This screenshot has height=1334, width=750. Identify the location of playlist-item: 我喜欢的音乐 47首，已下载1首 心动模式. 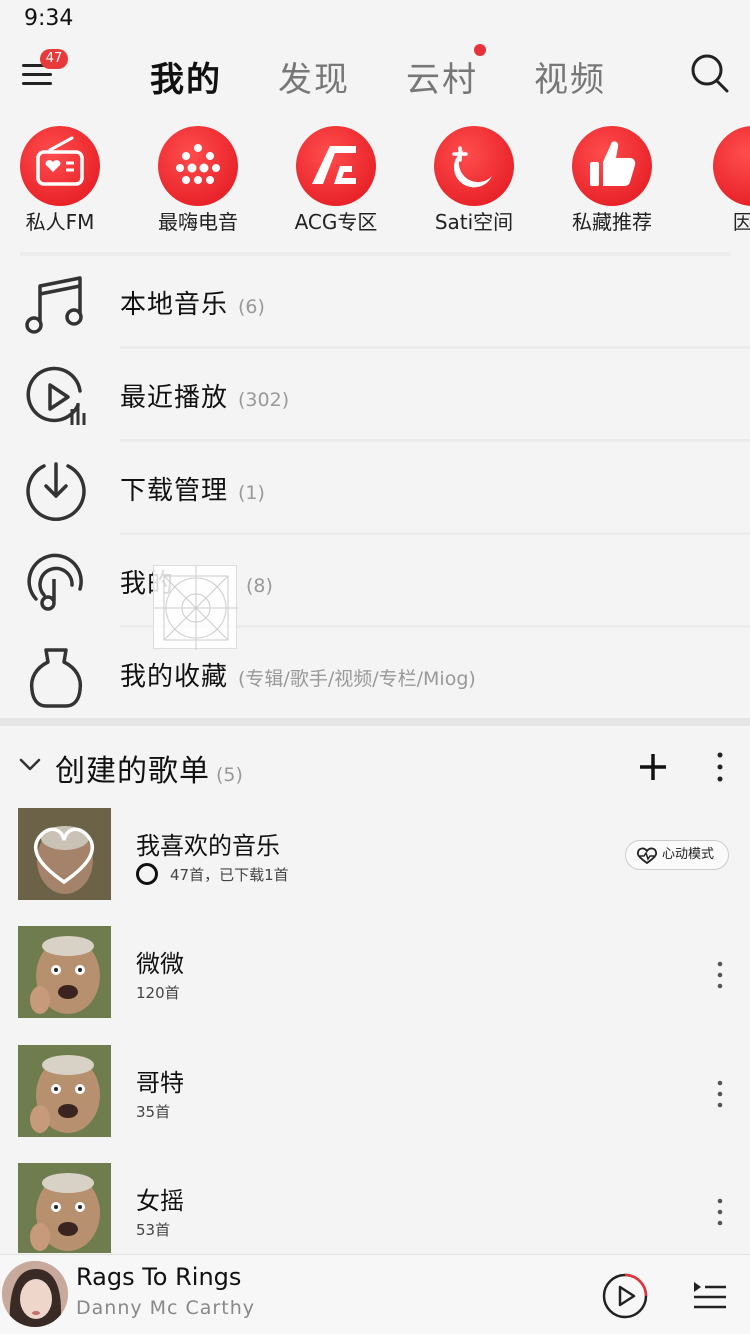
(375, 863).